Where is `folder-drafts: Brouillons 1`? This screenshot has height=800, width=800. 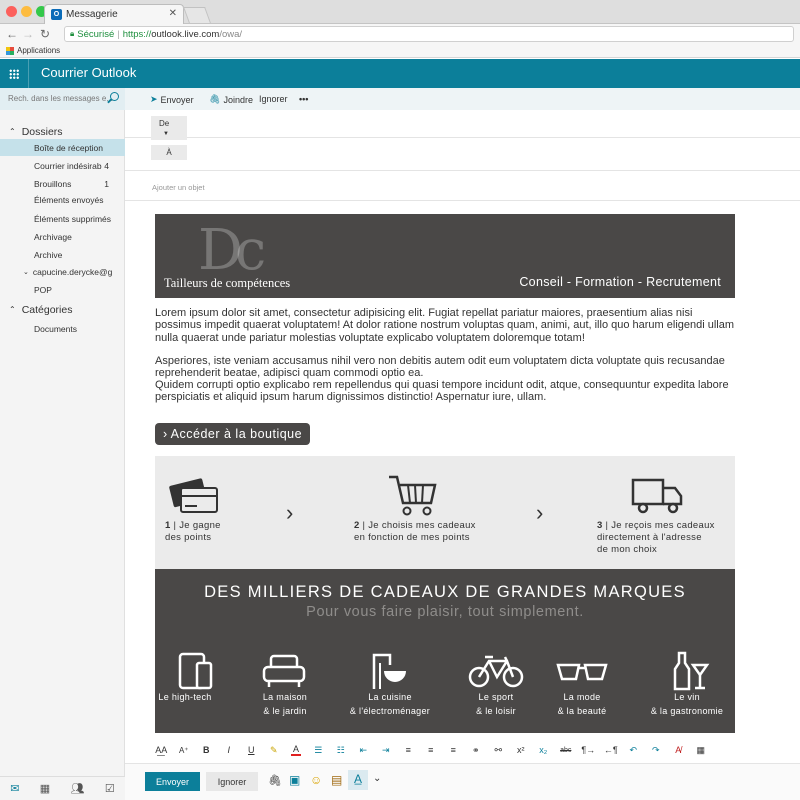
folder-drafts: Brouillons 1 is located at coordinates (62, 183).